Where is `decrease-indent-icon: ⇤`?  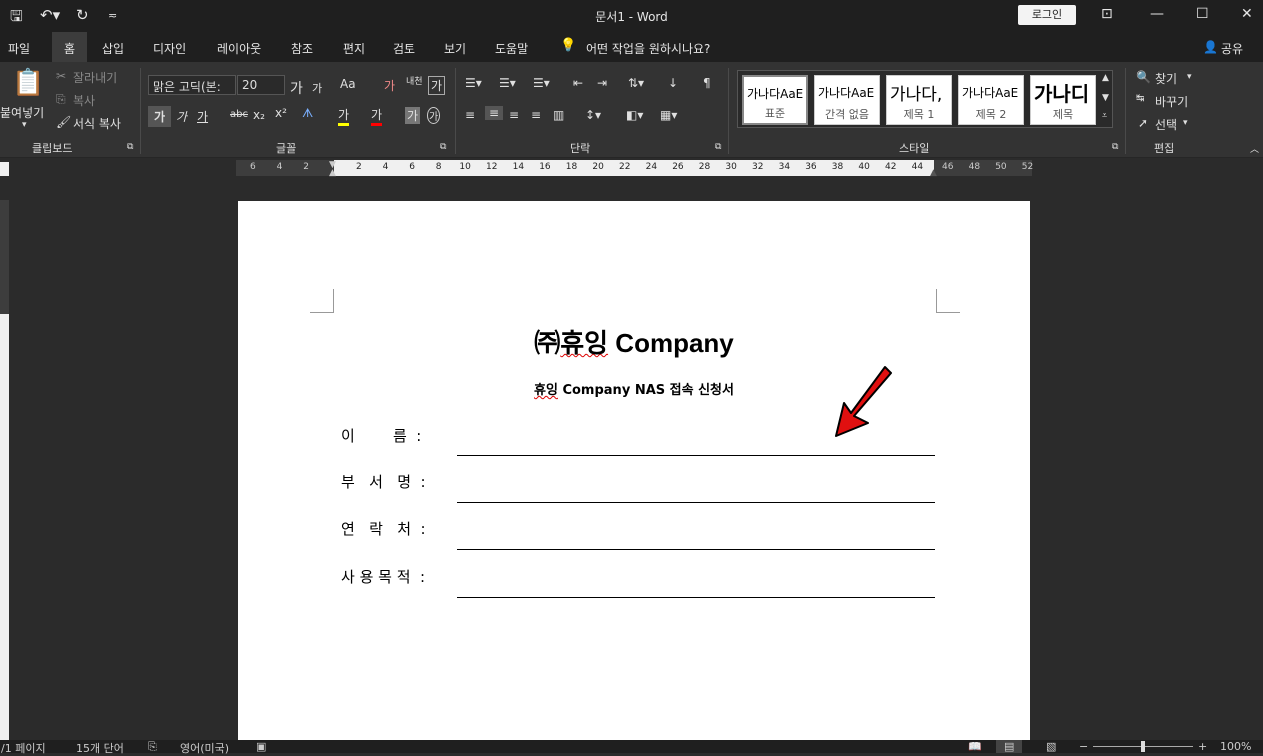
decrease-indent-icon: ⇤ is located at coordinates (578, 83).